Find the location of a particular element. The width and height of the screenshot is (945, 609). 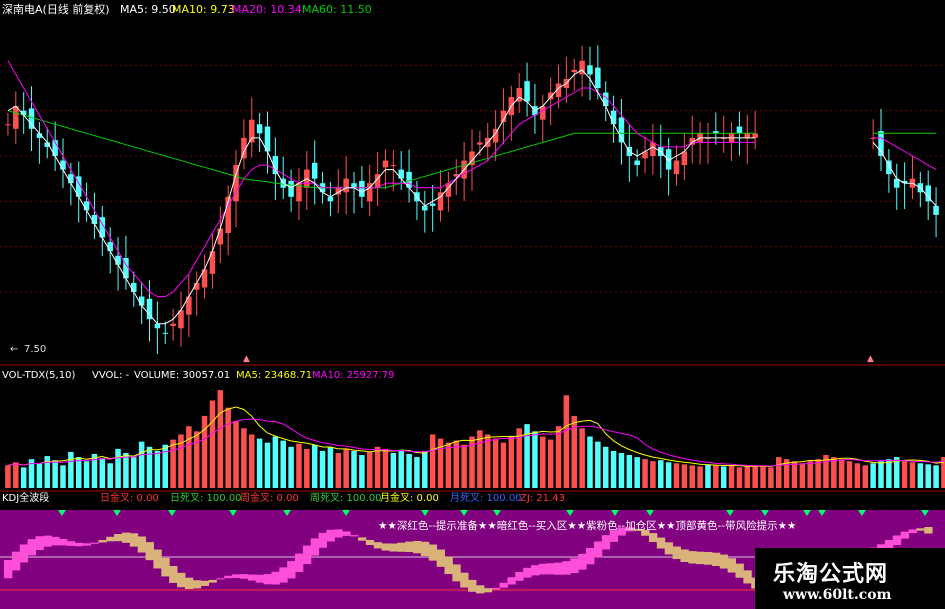

kdj-item-6: ZJ: 21.43 is located at coordinates (542, 498).